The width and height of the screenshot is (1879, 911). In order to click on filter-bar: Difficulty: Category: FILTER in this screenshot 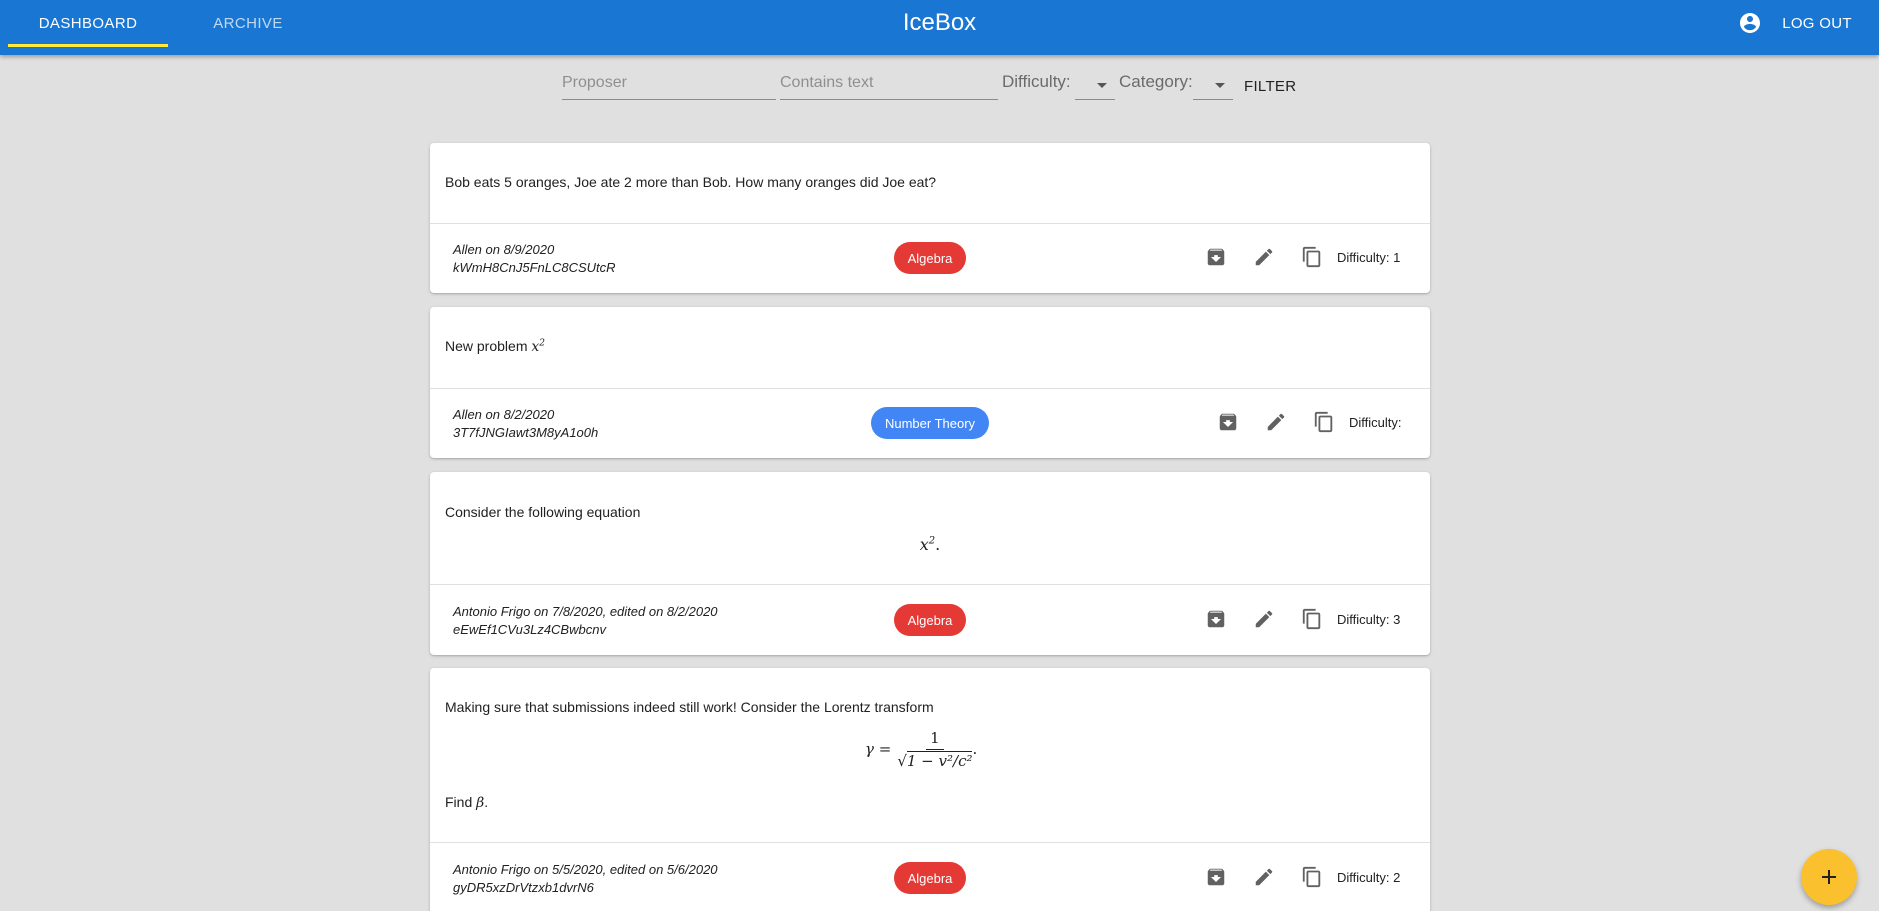, I will do `click(939, 84)`.